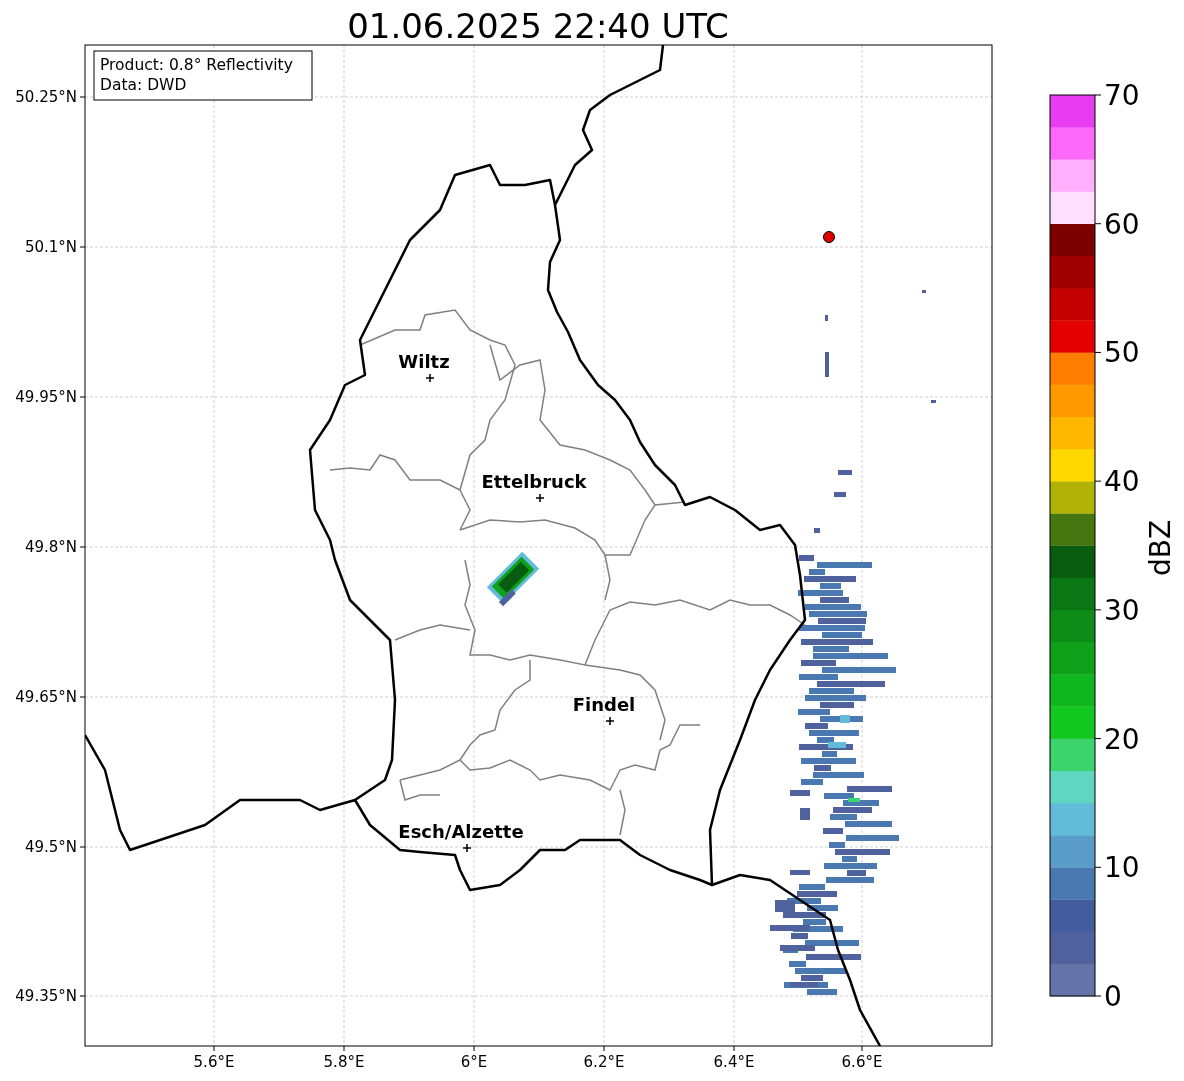  Describe the element at coordinates (50, 247) in the screenshot. I see `axis-tick-label: 50.1°N` at that location.